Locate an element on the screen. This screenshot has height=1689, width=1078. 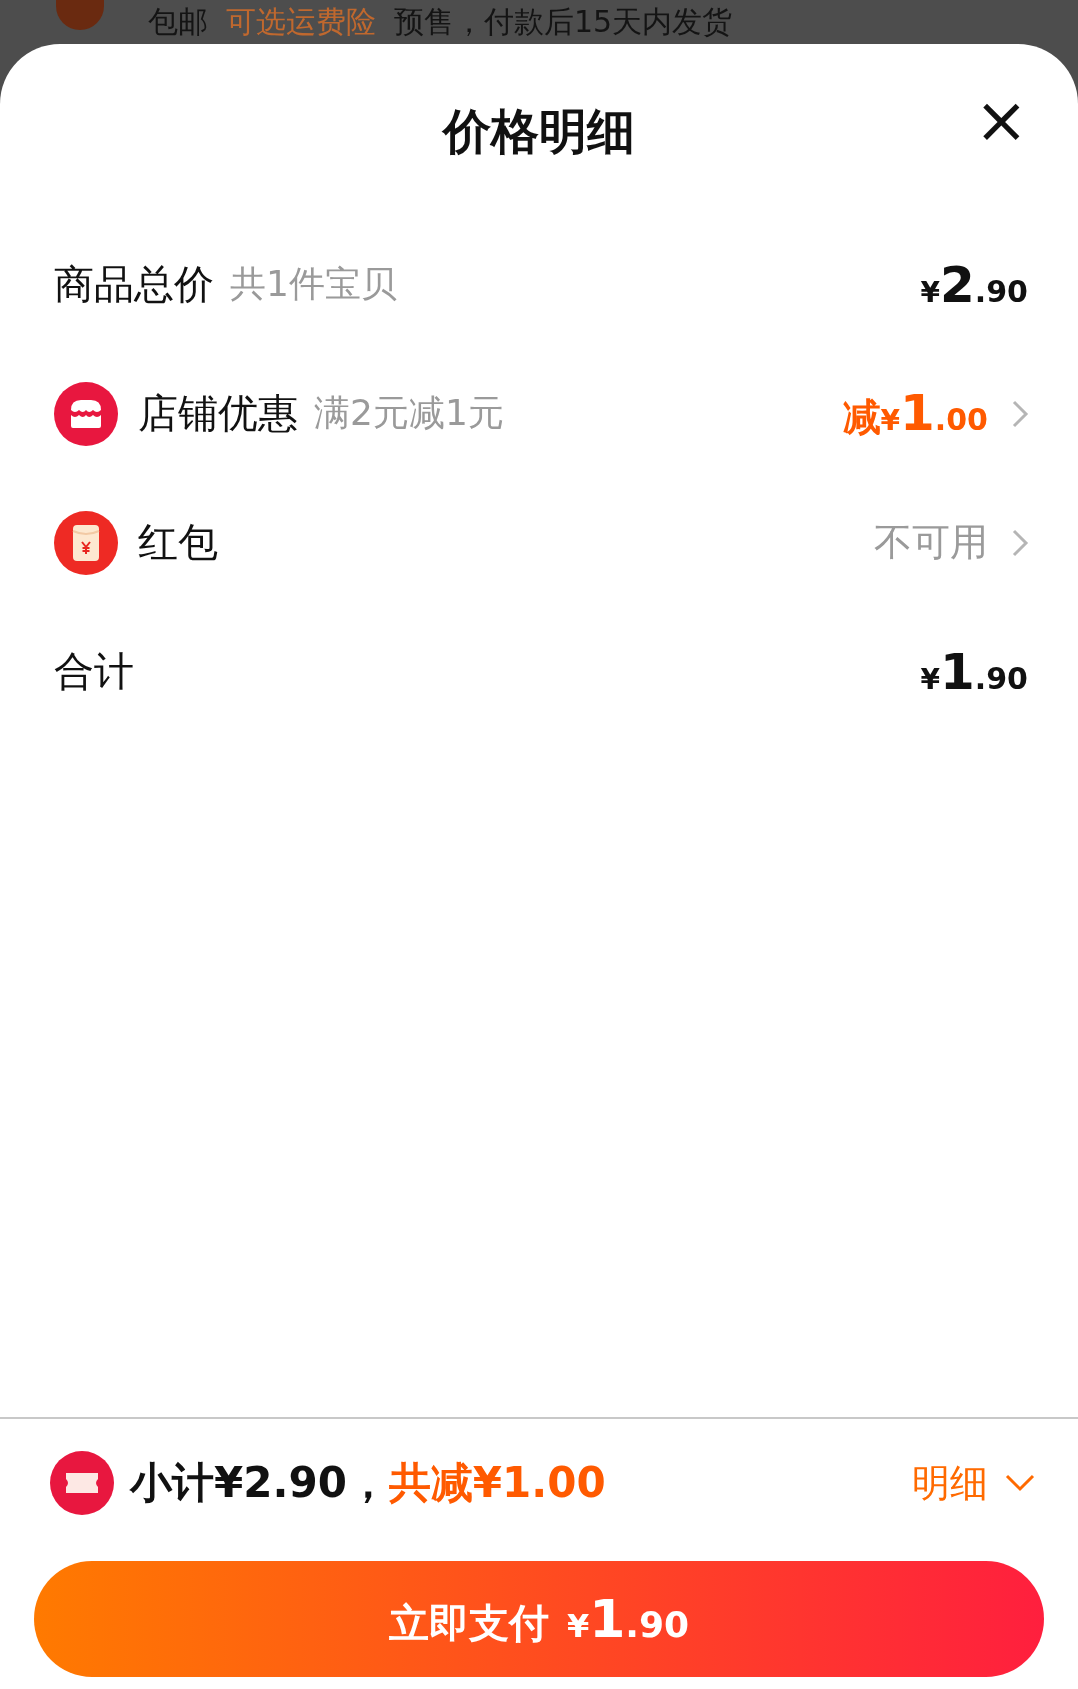
shipping-text: 包邮 is located at coordinates (178, 22).